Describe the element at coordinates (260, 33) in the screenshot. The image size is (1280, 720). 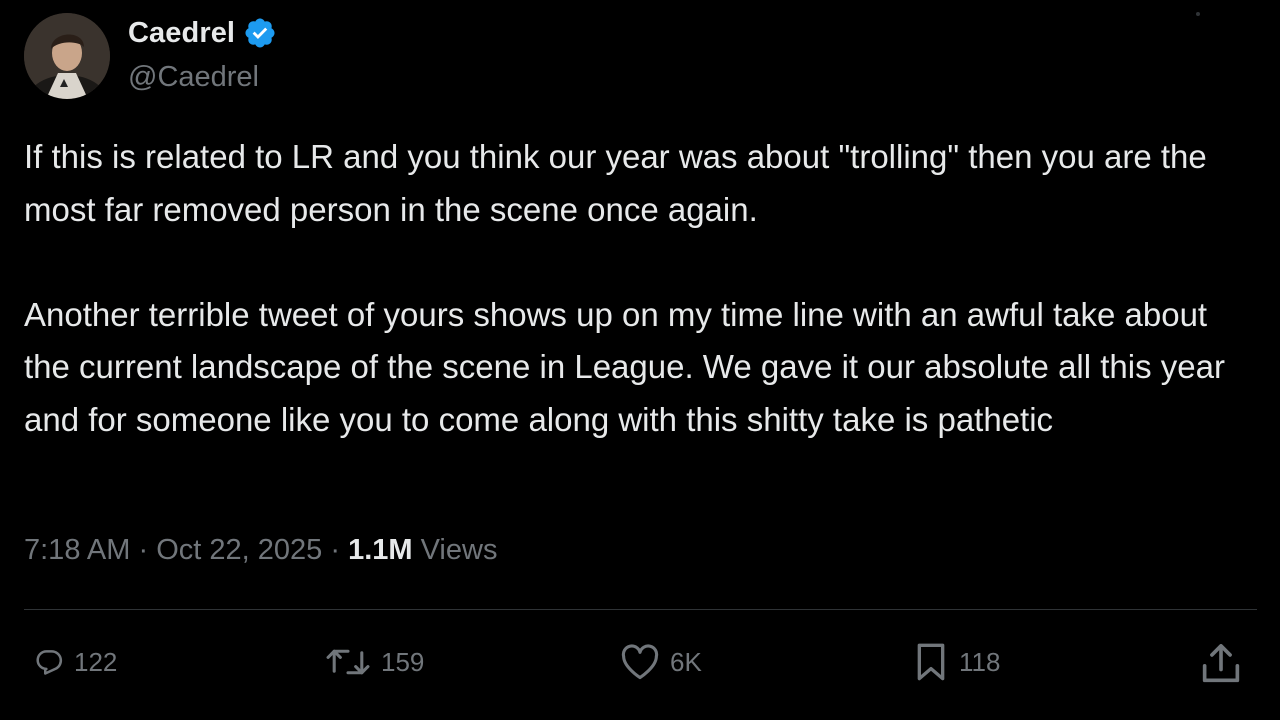
I see `verified-badge-icon` at that location.